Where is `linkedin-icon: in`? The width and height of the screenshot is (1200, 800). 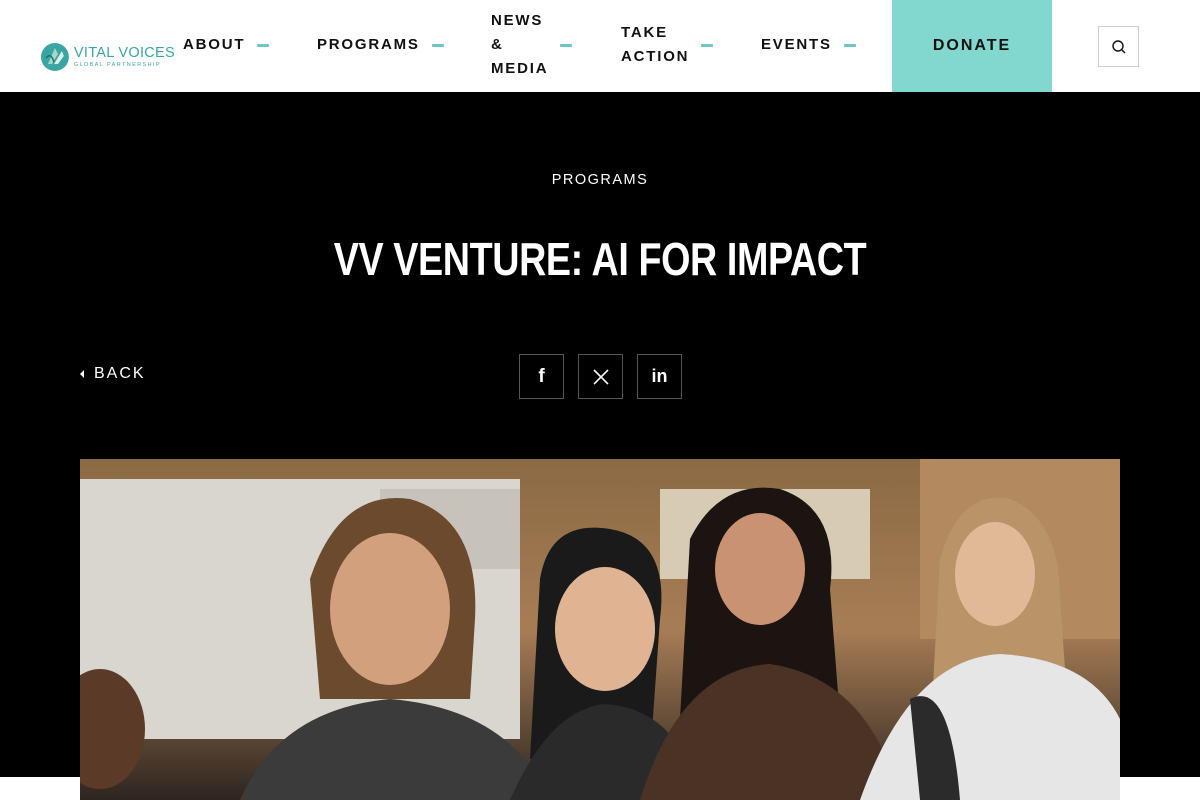 linkedin-icon: in is located at coordinates (659, 376).